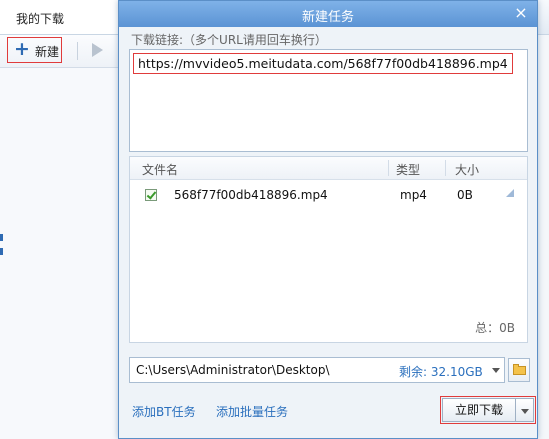  What do you see at coordinates (413, 195) in the screenshot?
I see `file-type: mp4` at bounding box center [413, 195].